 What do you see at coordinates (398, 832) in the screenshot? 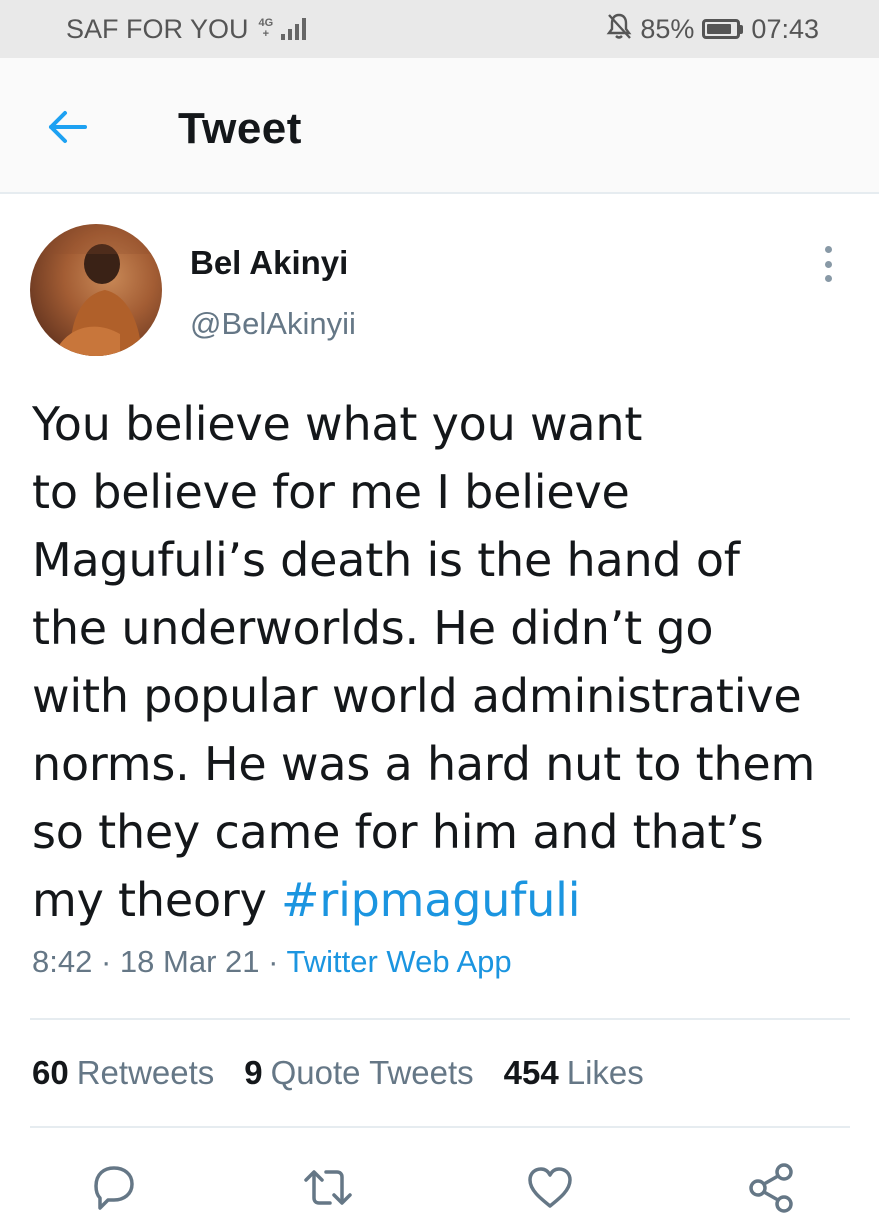
I see `tweet-text-line: so they came for him and that’s` at bounding box center [398, 832].